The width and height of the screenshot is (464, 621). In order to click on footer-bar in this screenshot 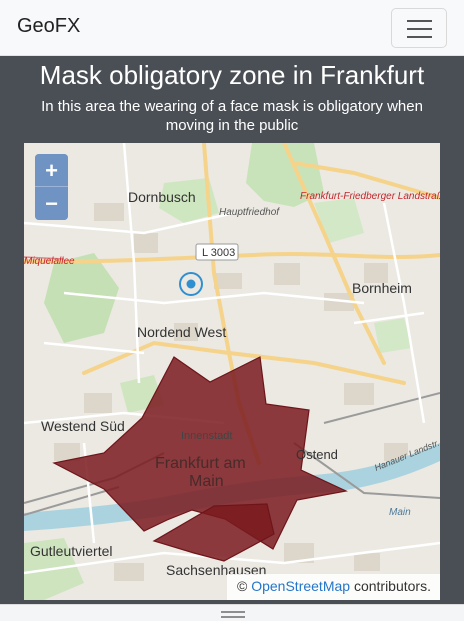, I will do `click(232, 612)`.